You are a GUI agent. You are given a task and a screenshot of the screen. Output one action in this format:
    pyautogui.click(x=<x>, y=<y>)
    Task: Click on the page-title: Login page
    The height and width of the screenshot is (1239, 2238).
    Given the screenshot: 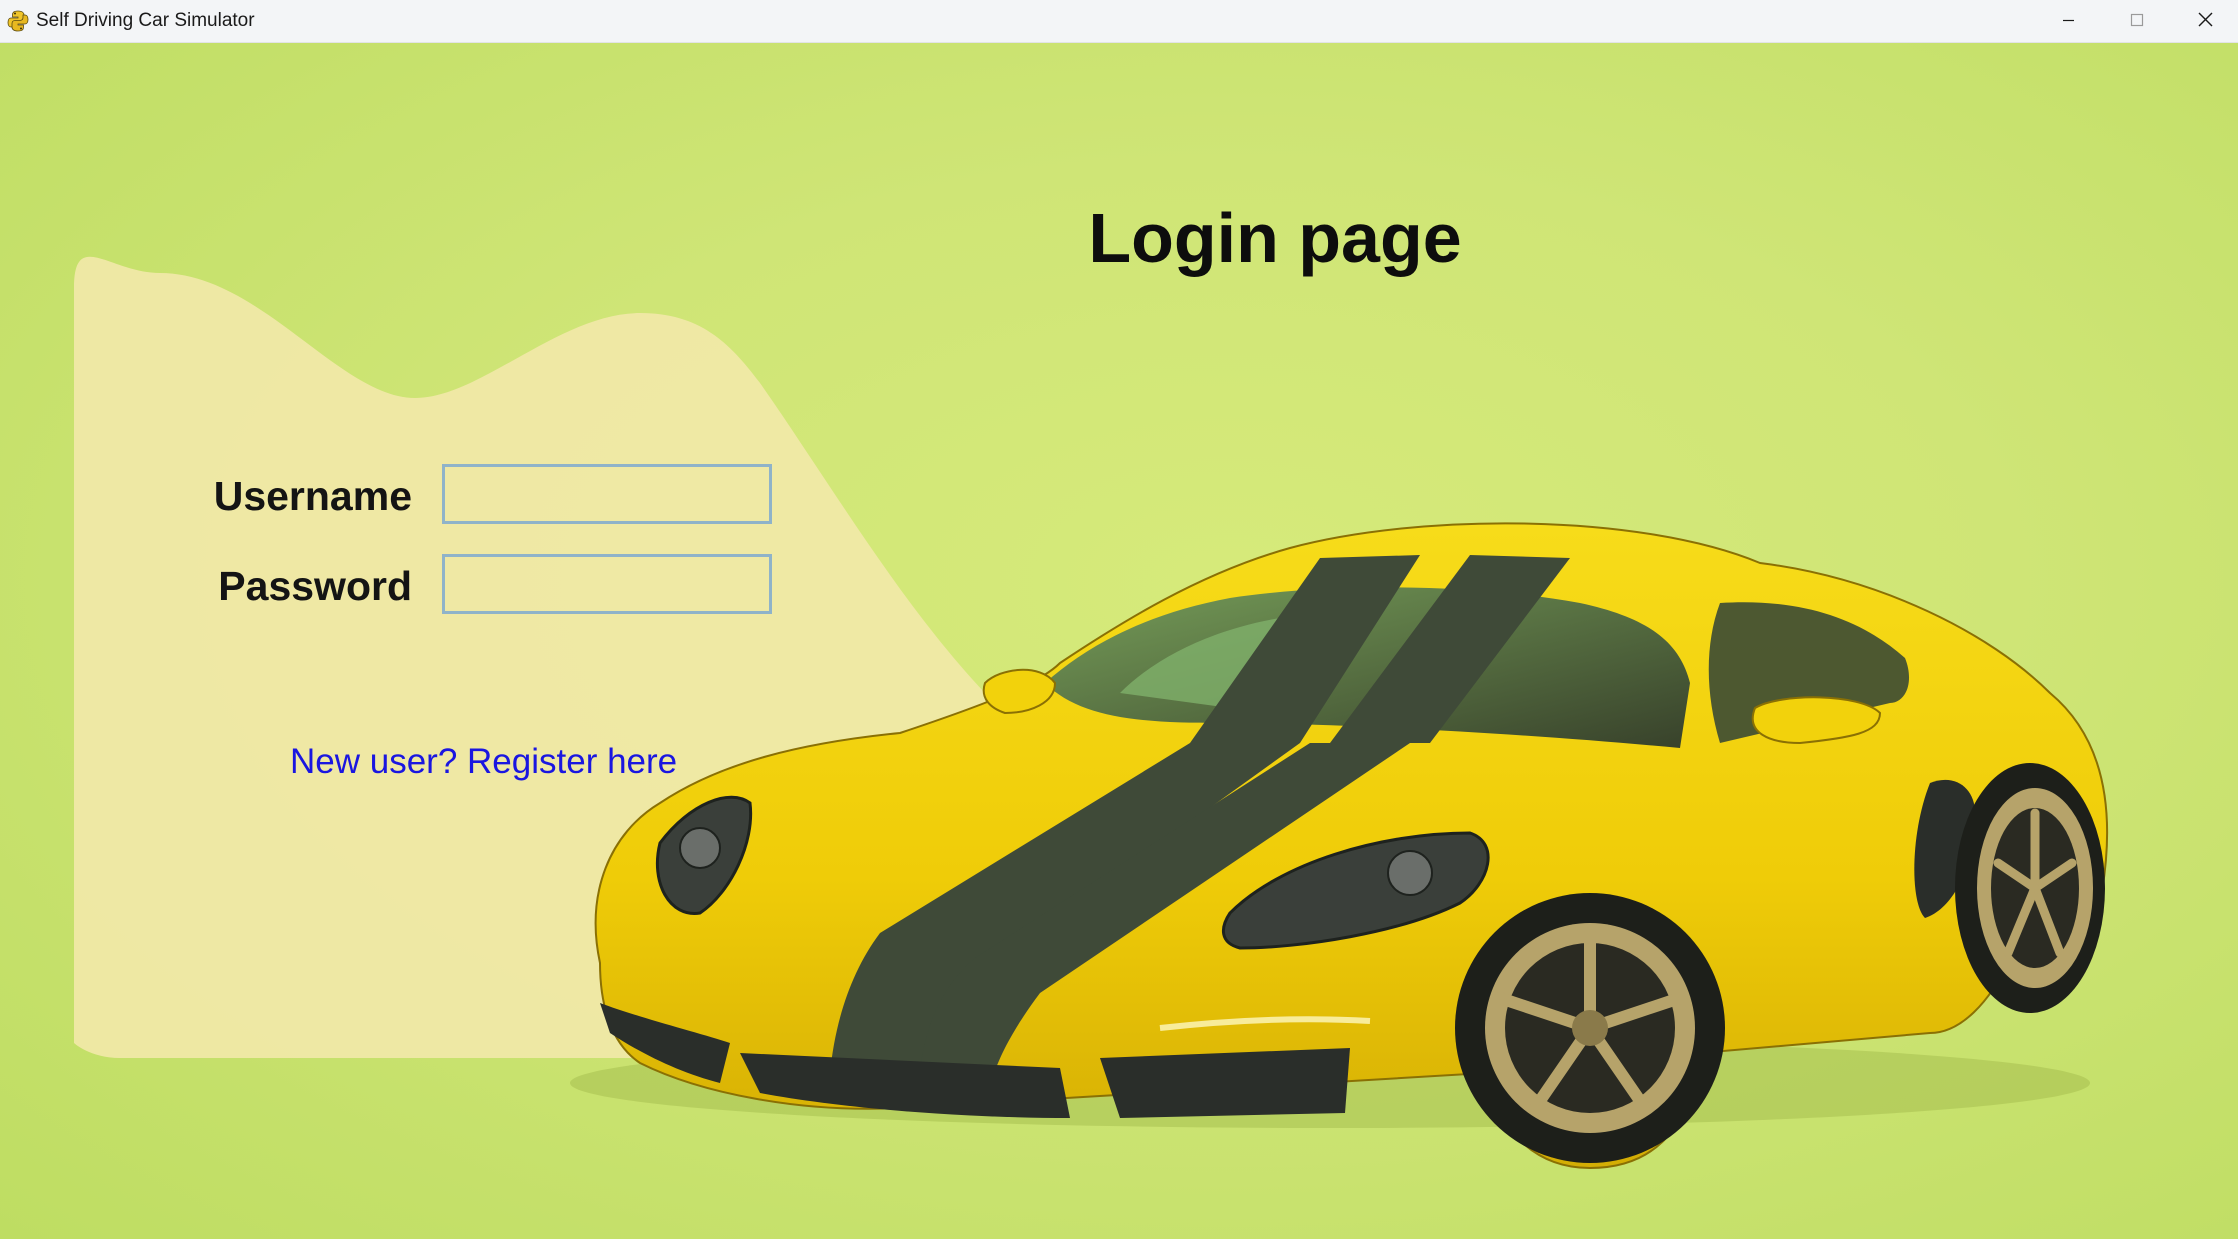 What is the action you would take?
    pyautogui.click(x=1275, y=238)
    